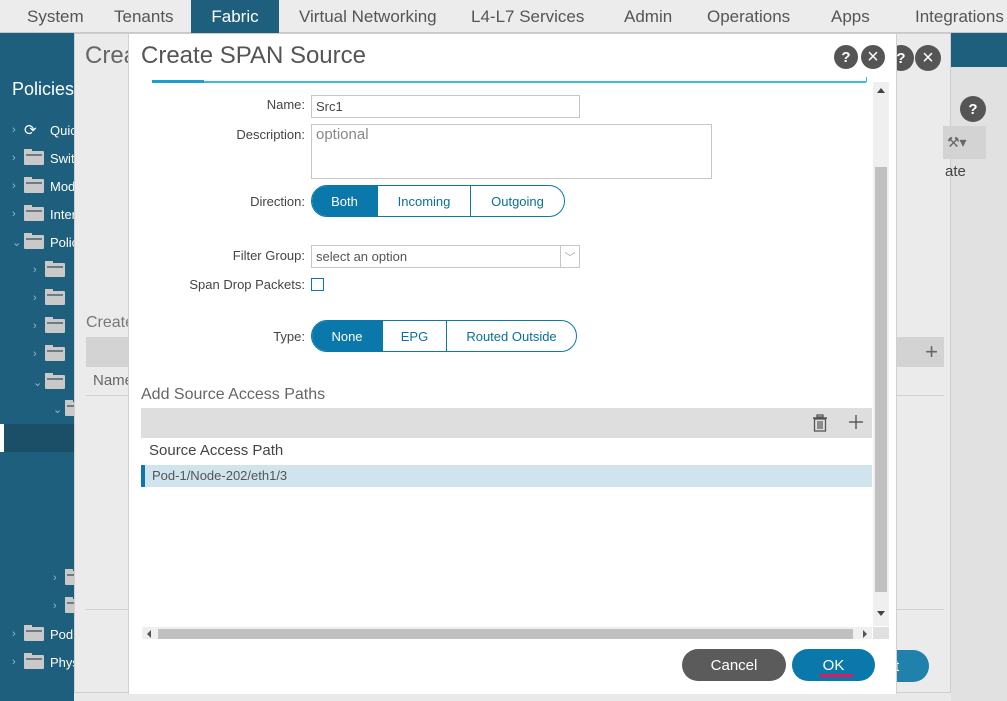  Describe the element at coordinates (55, 16) in the screenshot. I see `tab-system: System` at that location.